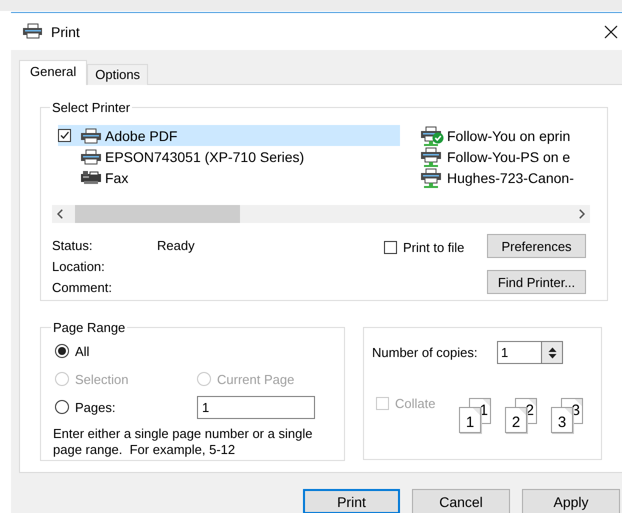  Describe the element at coordinates (89, 327) in the screenshot. I see `group-title: Page Range` at that location.